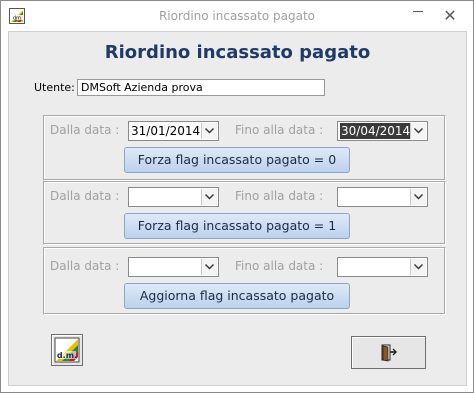 This screenshot has height=393, width=474. Describe the element at coordinates (237, 160) in the screenshot. I see `force-flag-0-button: Forza flag incassato pagato = 0` at that location.